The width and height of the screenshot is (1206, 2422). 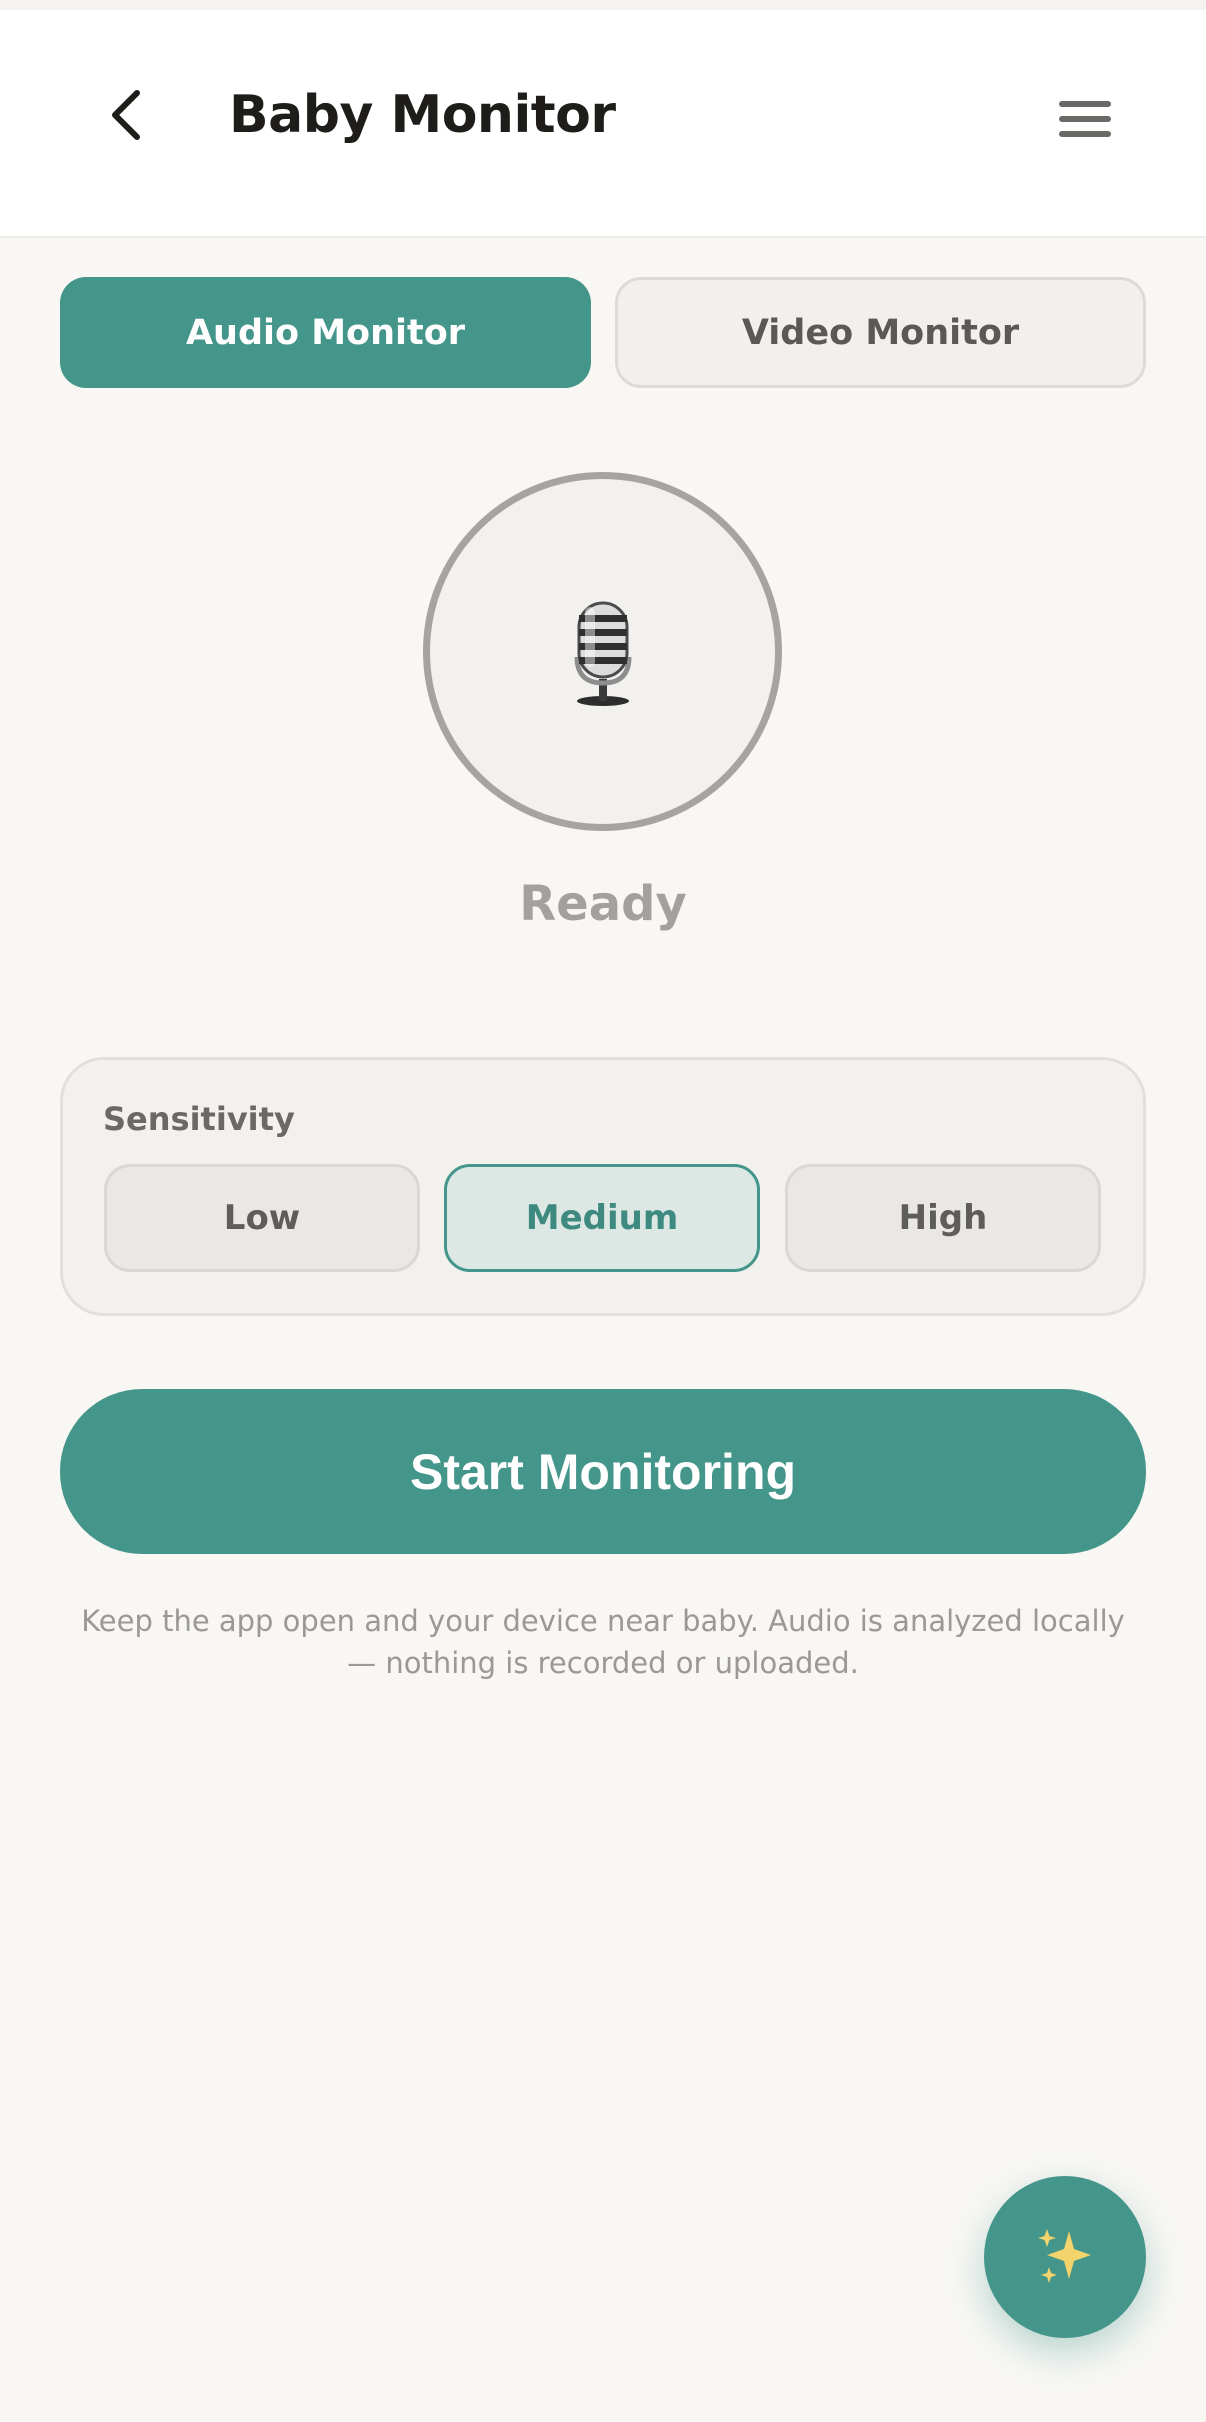 What do you see at coordinates (880, 332) in the screenshot?
I see `tab-video-monitor: Video Monitor` at bounding box center [880, 332].